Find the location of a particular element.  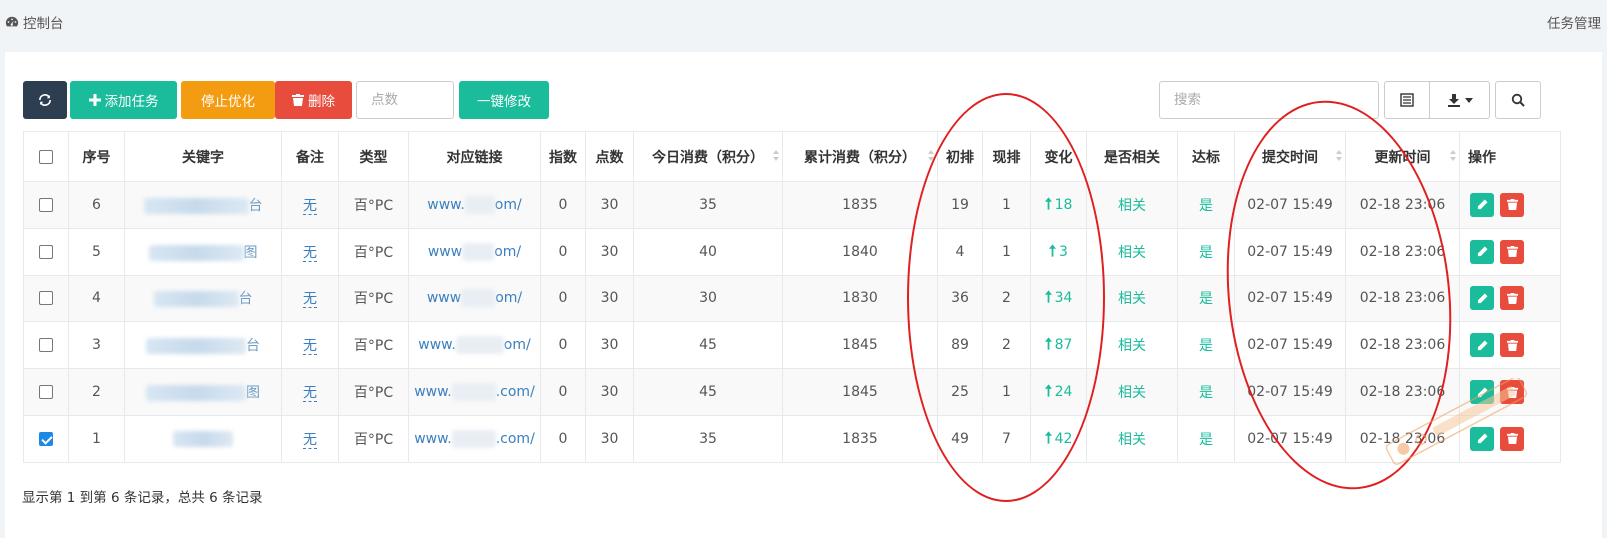

delete-button: 删除 is located at coordinates (313, 100).